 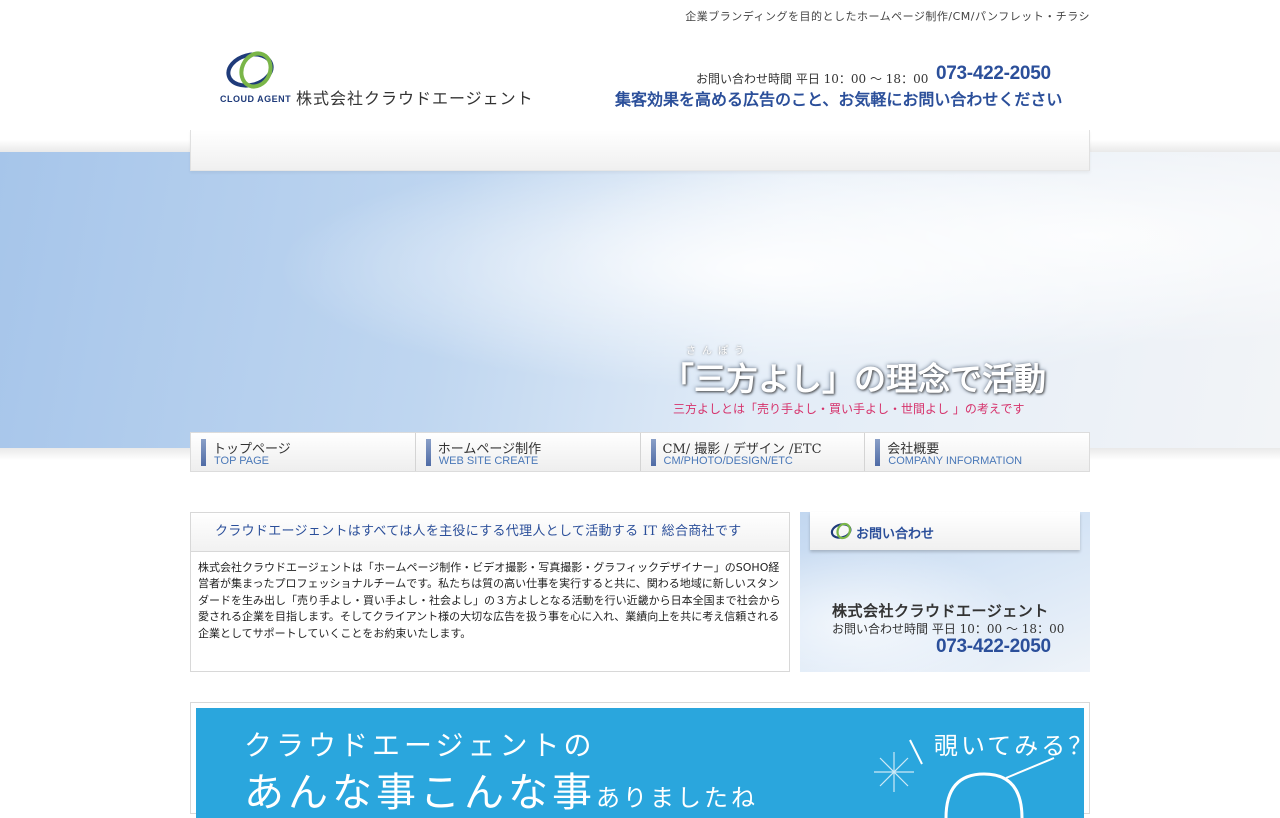 What do you see at coordinates (1009, 746) in the screenshot?
I see `banner-peek-label: 覗いてみる？` at bounding box center [1009, 746].